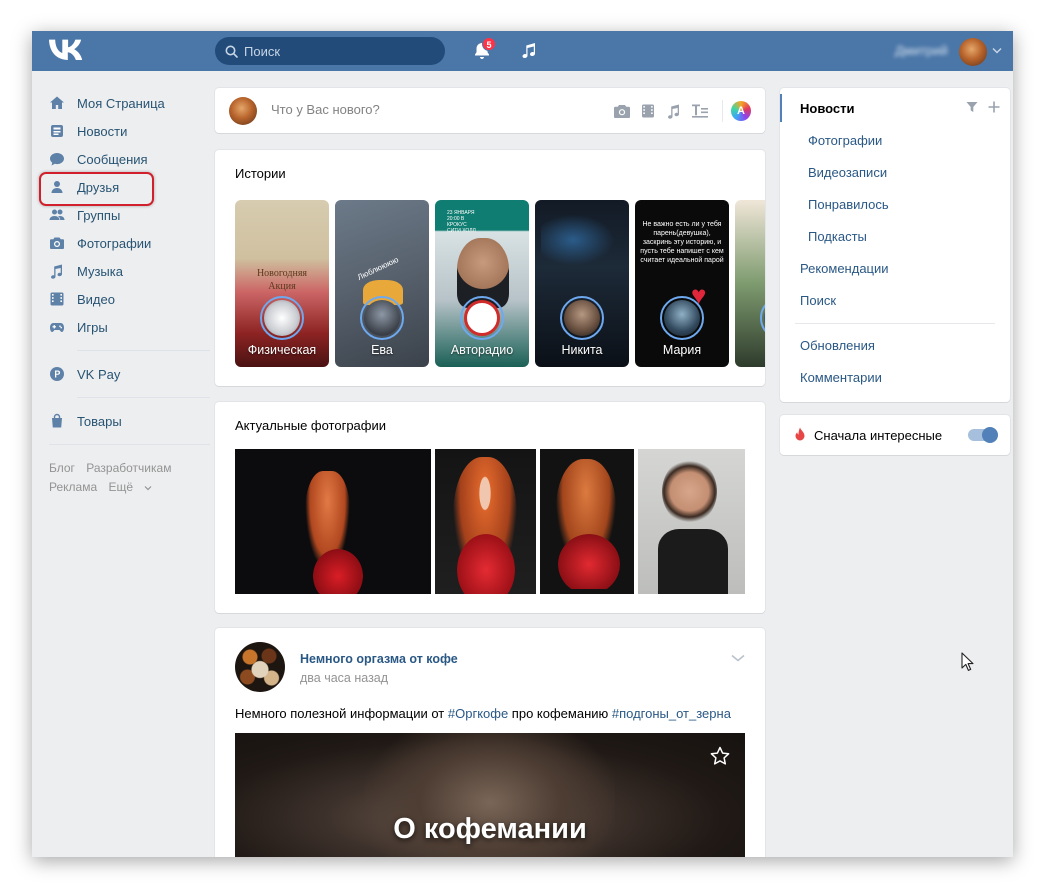 The width and height of the screenshot is (1045, 889). I want to click on nav-label: Игры, so click(92, 327).